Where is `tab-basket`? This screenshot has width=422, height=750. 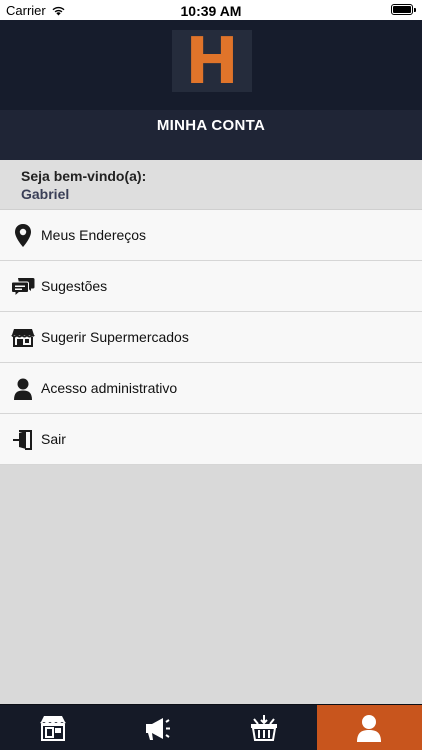
tab-basket is located at coordinates (264, 727).